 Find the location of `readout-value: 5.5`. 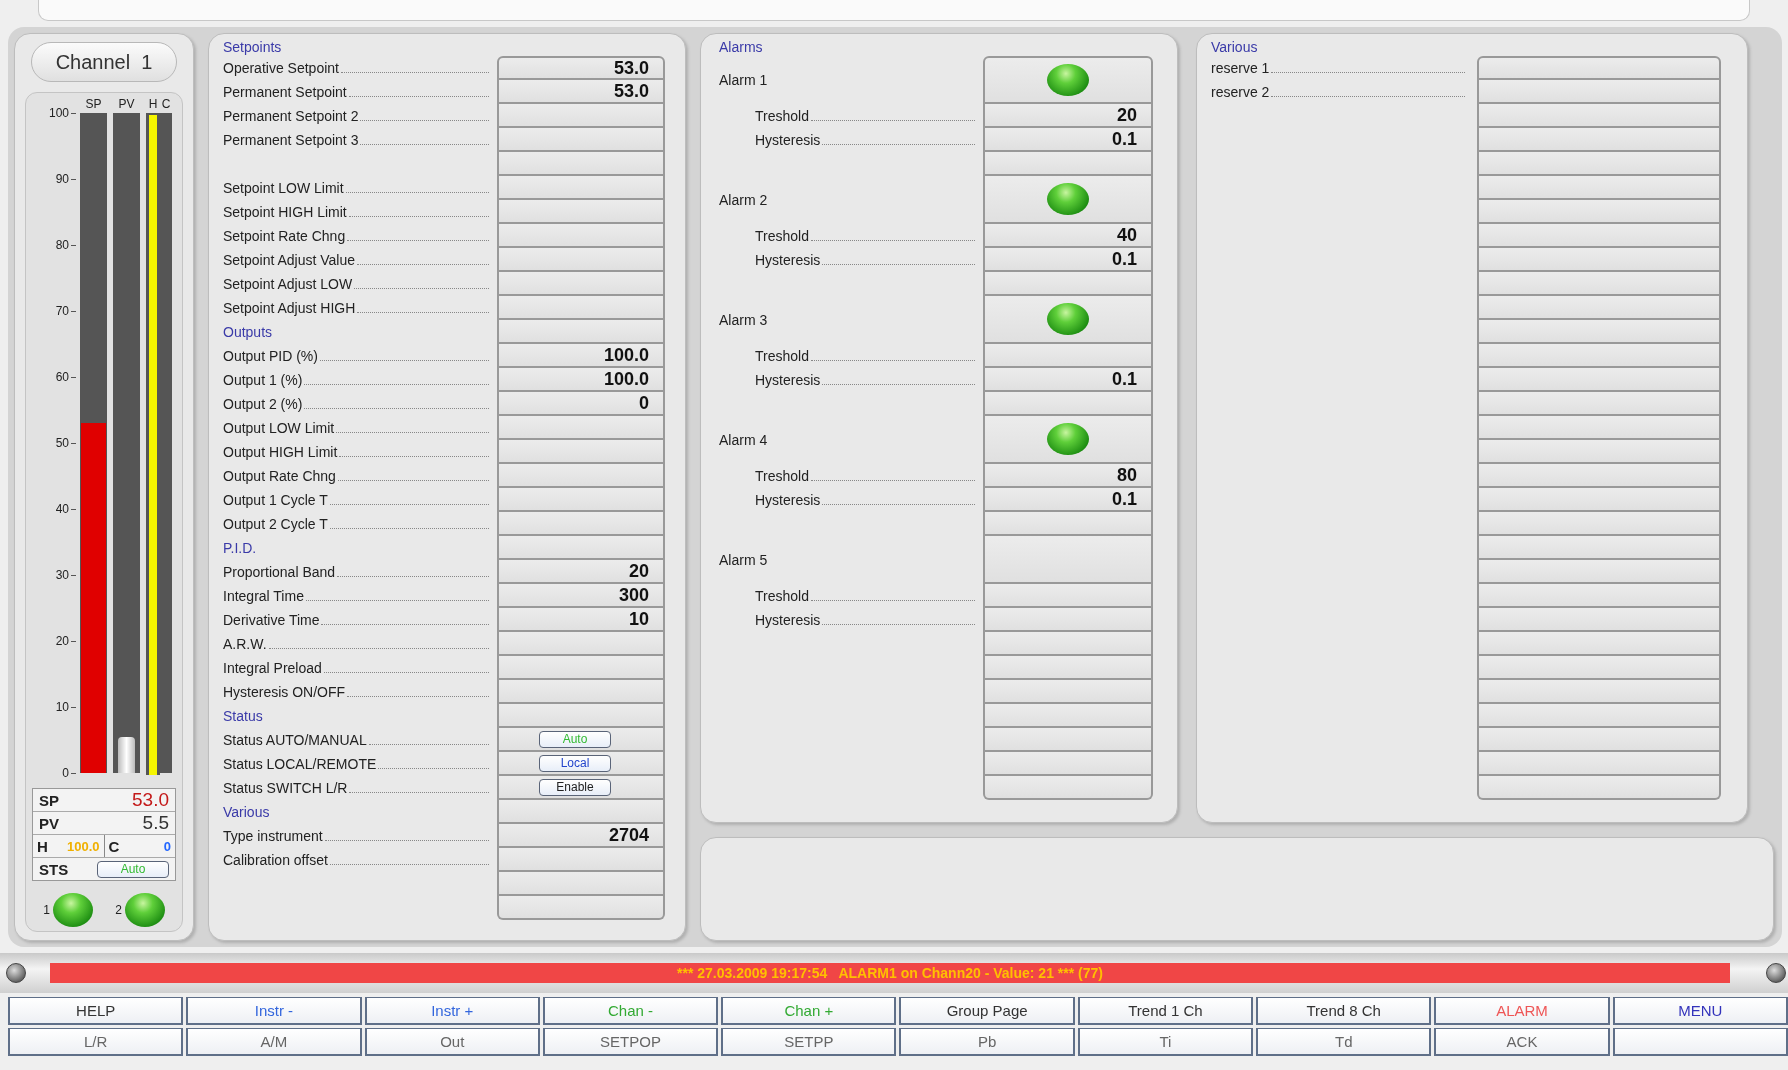

readout-value: 5.5 is located at coordinates (155, 823).